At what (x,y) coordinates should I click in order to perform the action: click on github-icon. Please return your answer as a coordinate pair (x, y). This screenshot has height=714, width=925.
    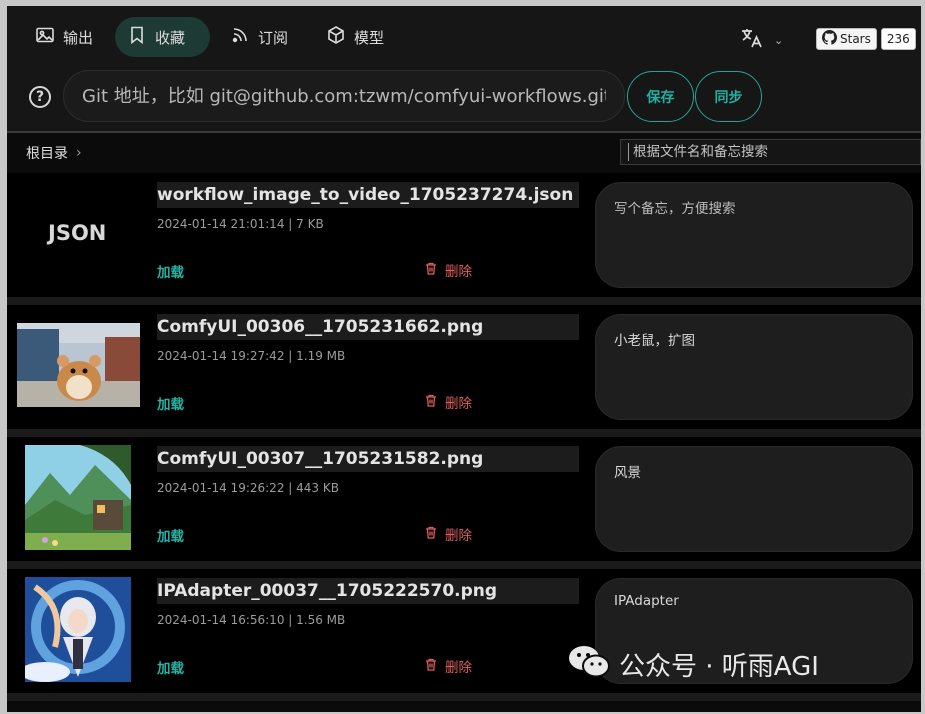
    Looking at the image, I should click on (829, 39).